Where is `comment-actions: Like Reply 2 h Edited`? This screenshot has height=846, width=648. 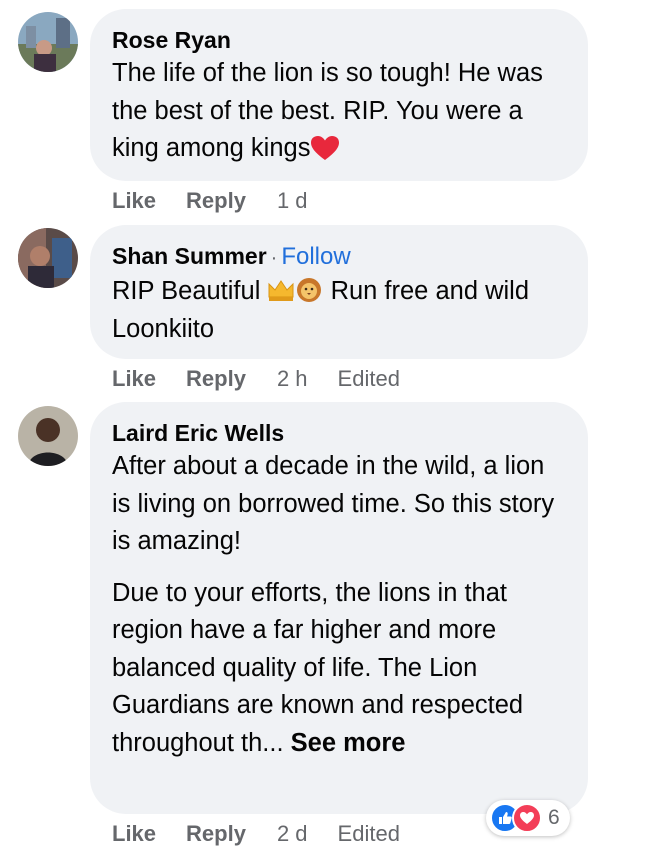
comment-actions: Like Reply 2 h Edited is located at coordinates (256, 379).